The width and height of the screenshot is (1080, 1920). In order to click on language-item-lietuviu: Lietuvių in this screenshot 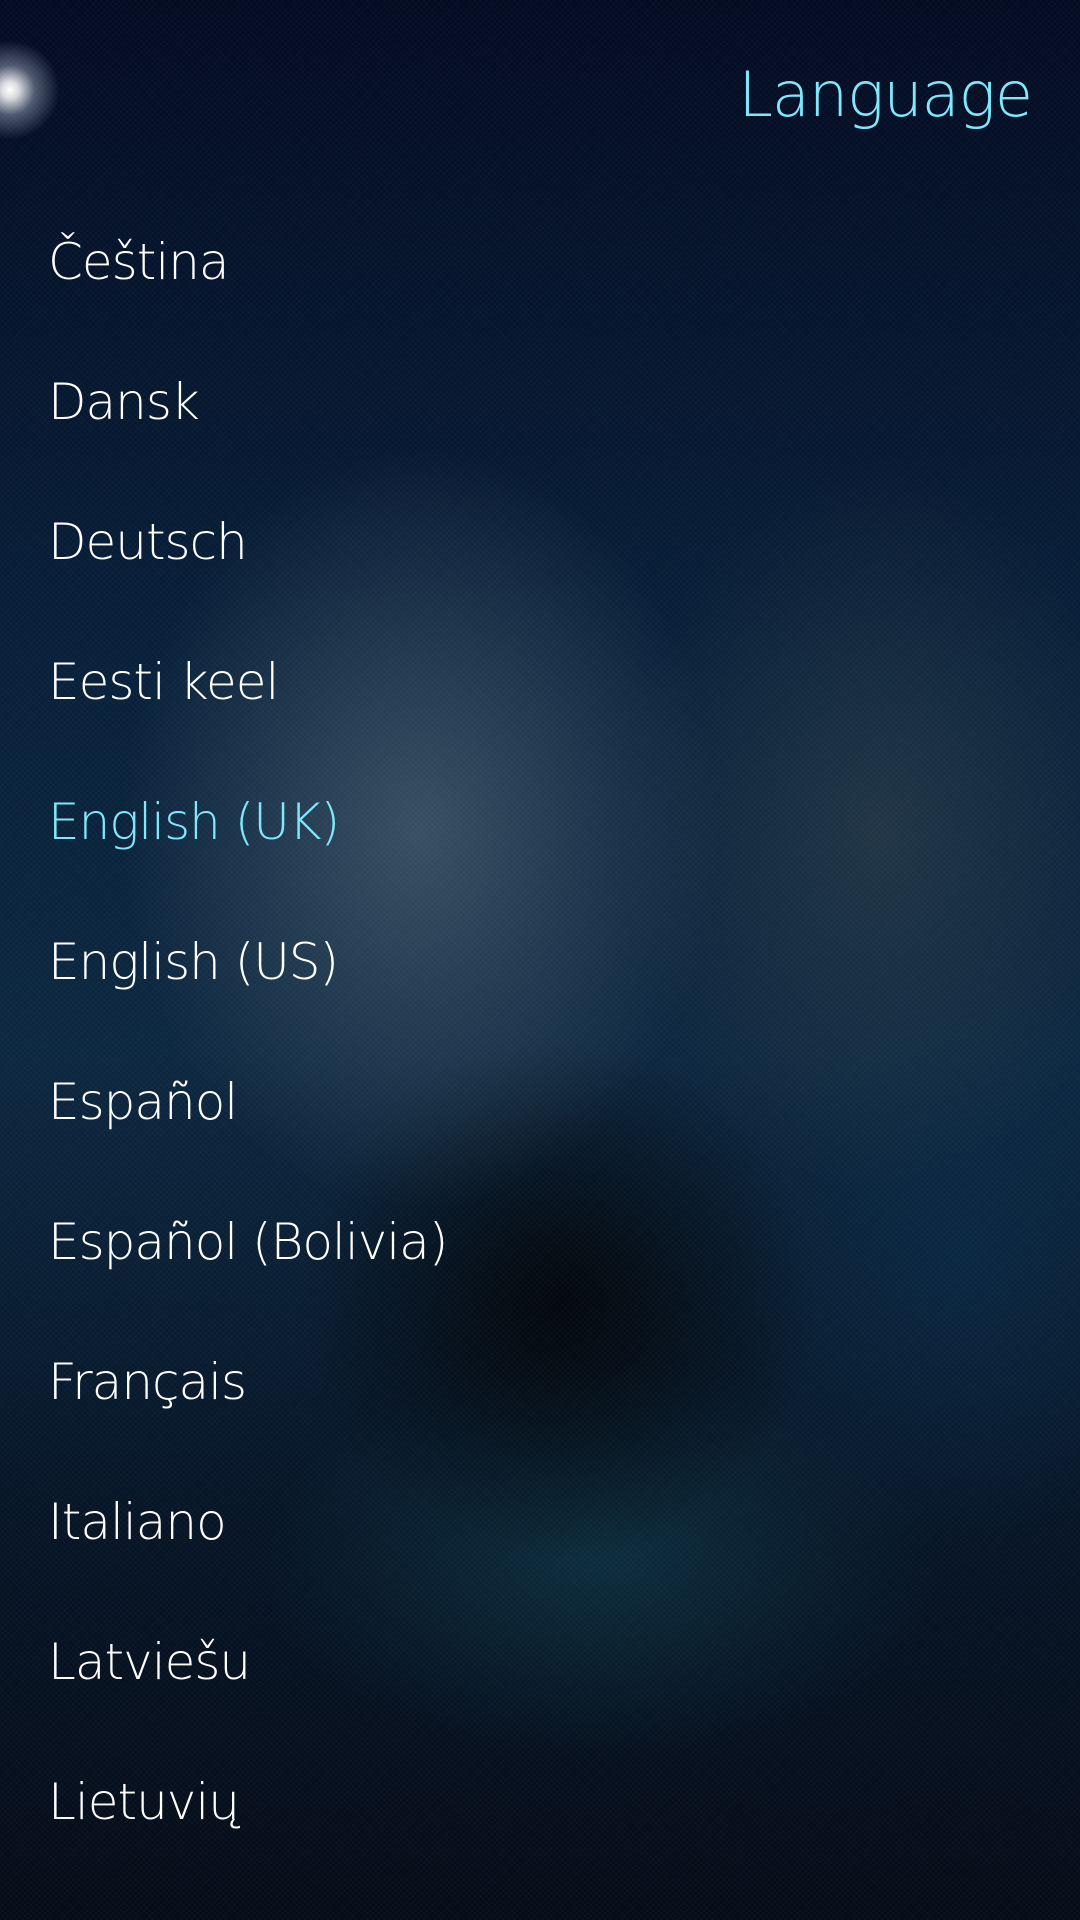, I will do `click(540, 1802)`.